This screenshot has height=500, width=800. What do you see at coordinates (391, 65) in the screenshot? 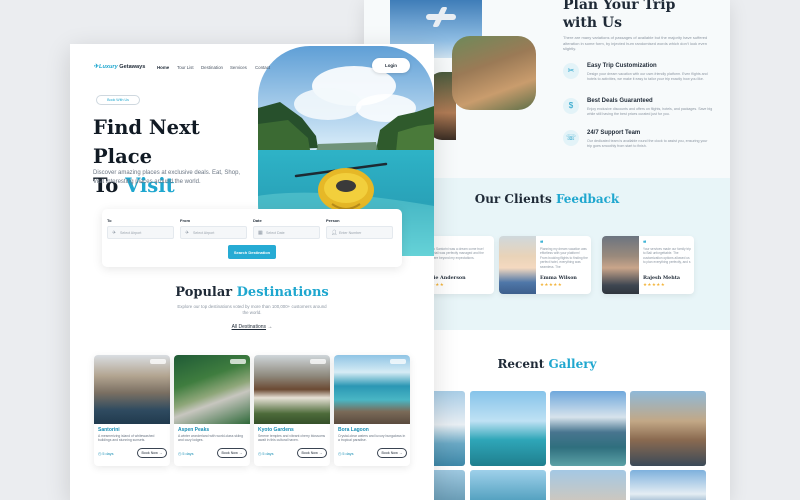
I see `login-button: Login` at bounding box center [391, 65].